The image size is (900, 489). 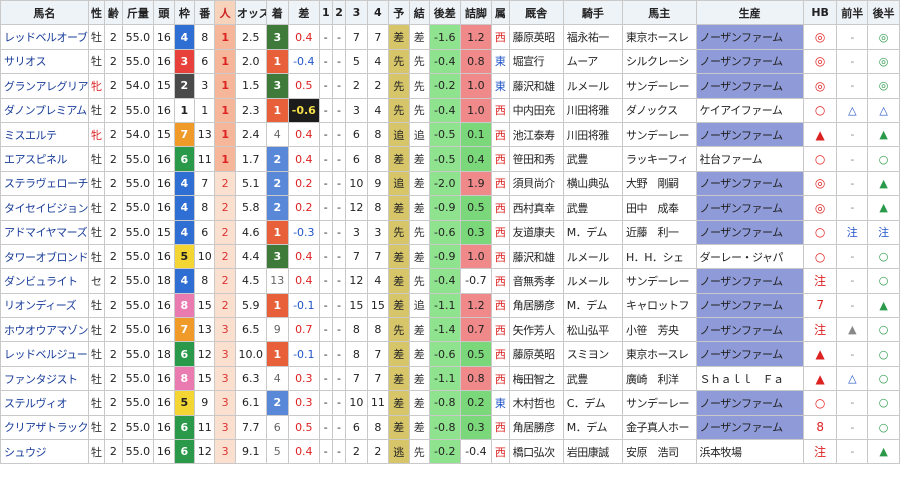 I want to click on header-number: 番, so click(x=205, y=13).